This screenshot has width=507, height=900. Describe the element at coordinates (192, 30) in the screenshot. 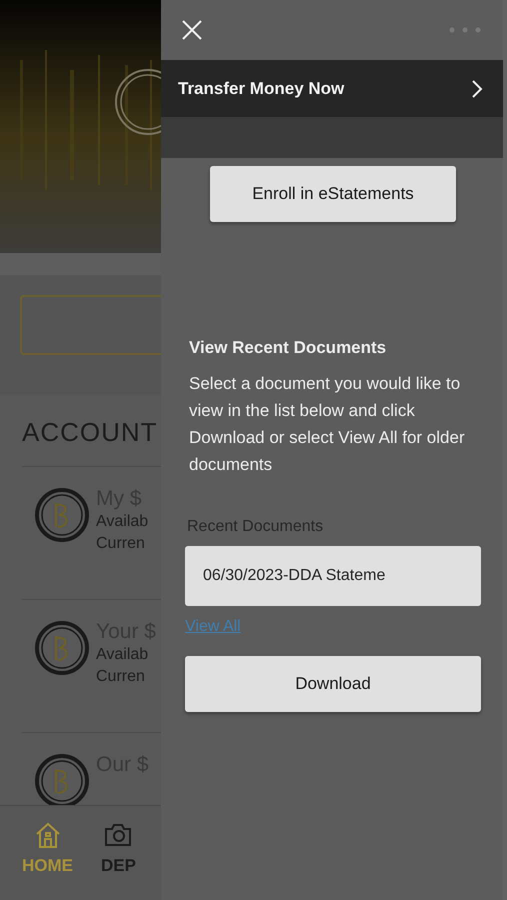

I see `close-icon` at that location.